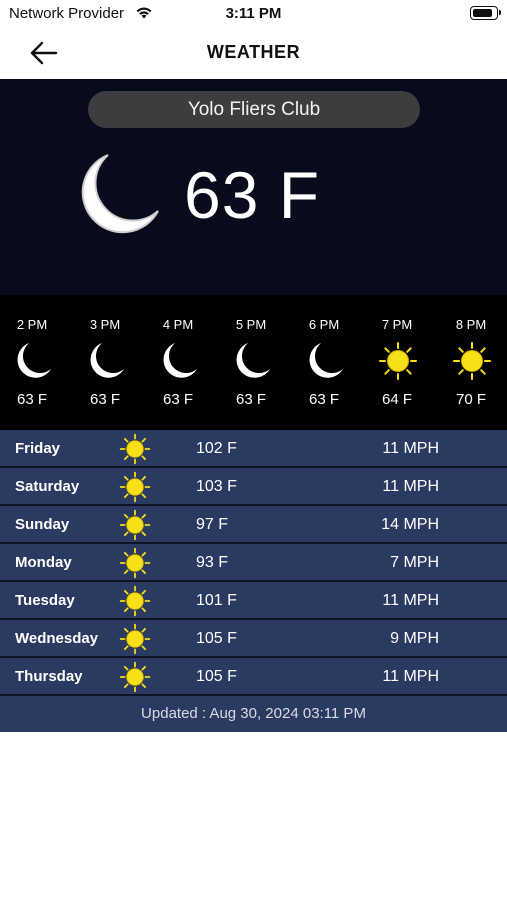  Describe the element at coordinates (49, 676) in the screenshot. I see `day-name: Thursday` at that location.